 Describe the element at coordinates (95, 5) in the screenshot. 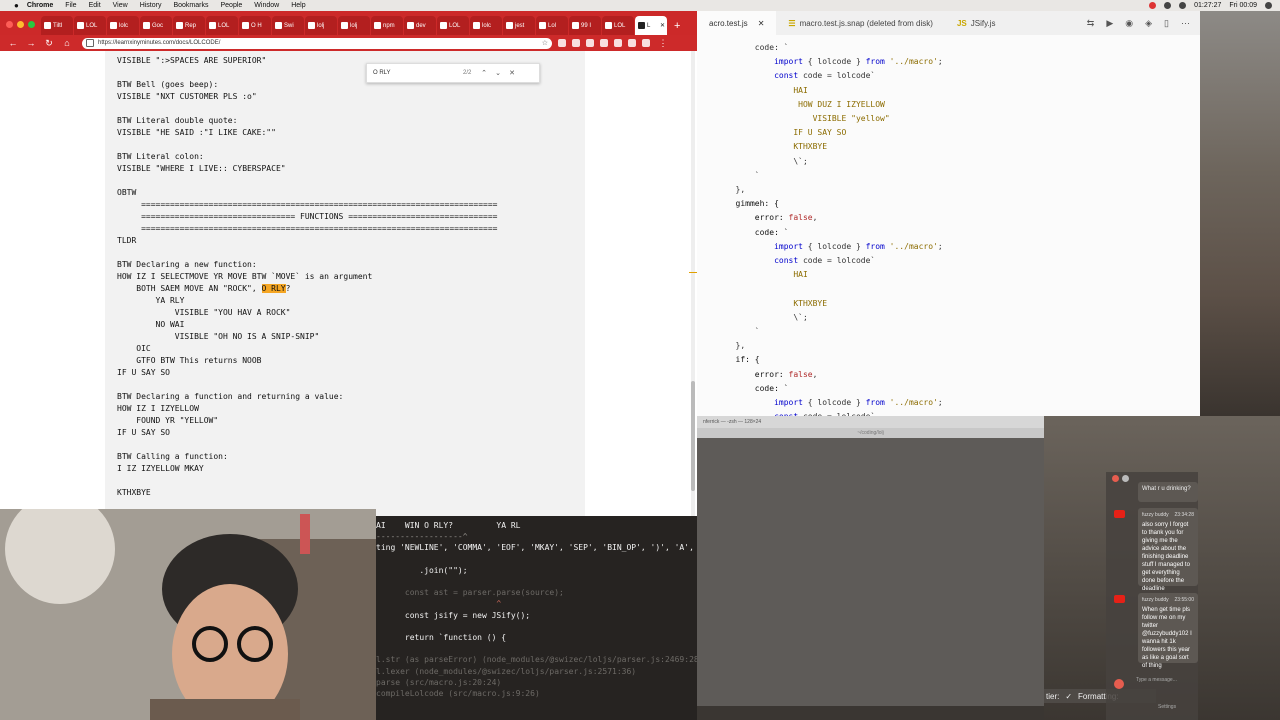

I see `menu-edit: Edit` at that location.